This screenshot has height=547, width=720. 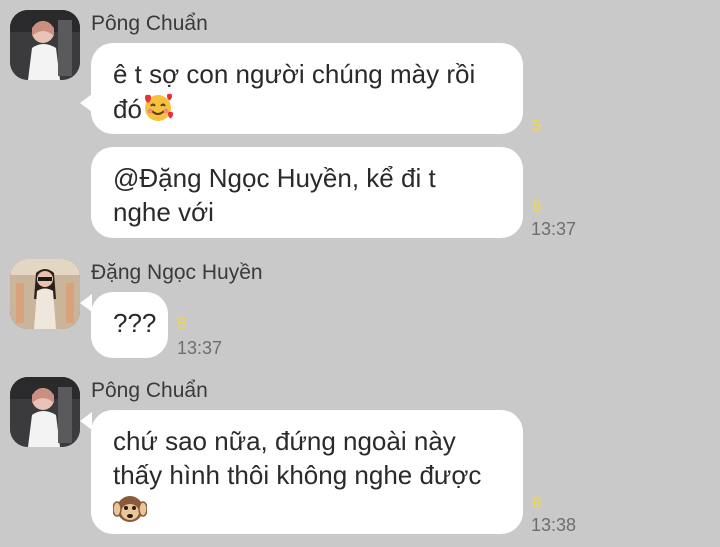 What do you see at coordinates (537, 502) in the screenshot?
I see `read-count-badge: 6` at bounding box center [537, 502].